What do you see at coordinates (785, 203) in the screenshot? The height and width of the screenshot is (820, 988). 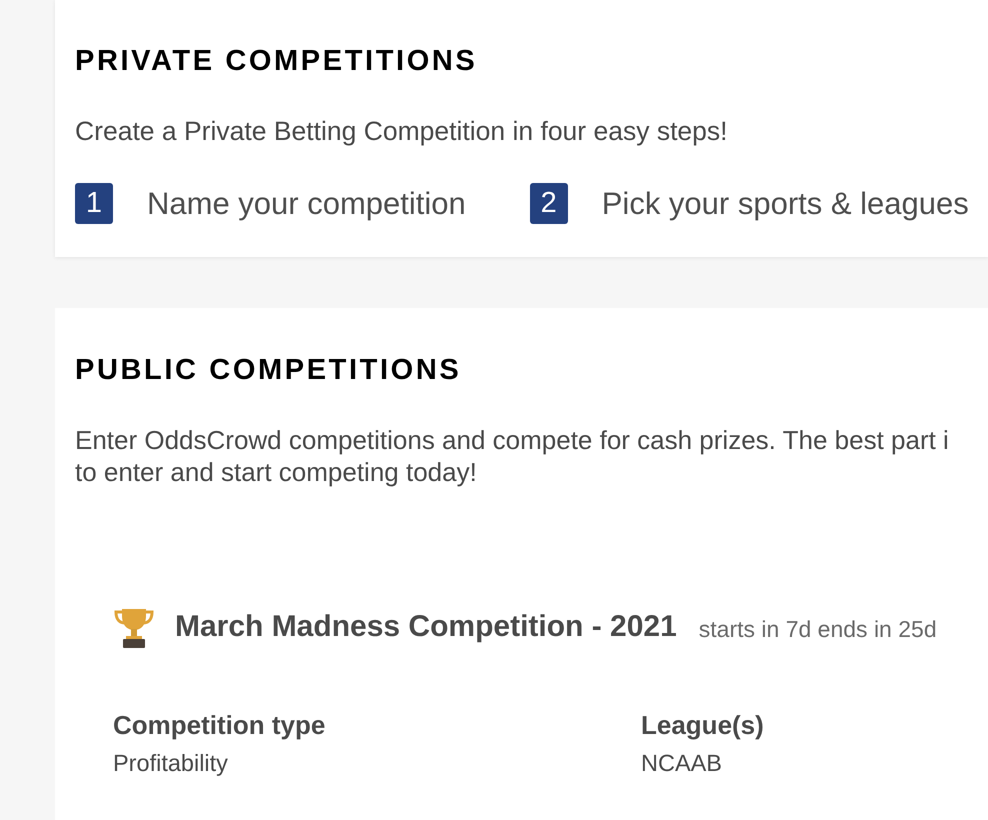 I see `step-label: Pick your sports & leagues` at bounding box center [785, 203].